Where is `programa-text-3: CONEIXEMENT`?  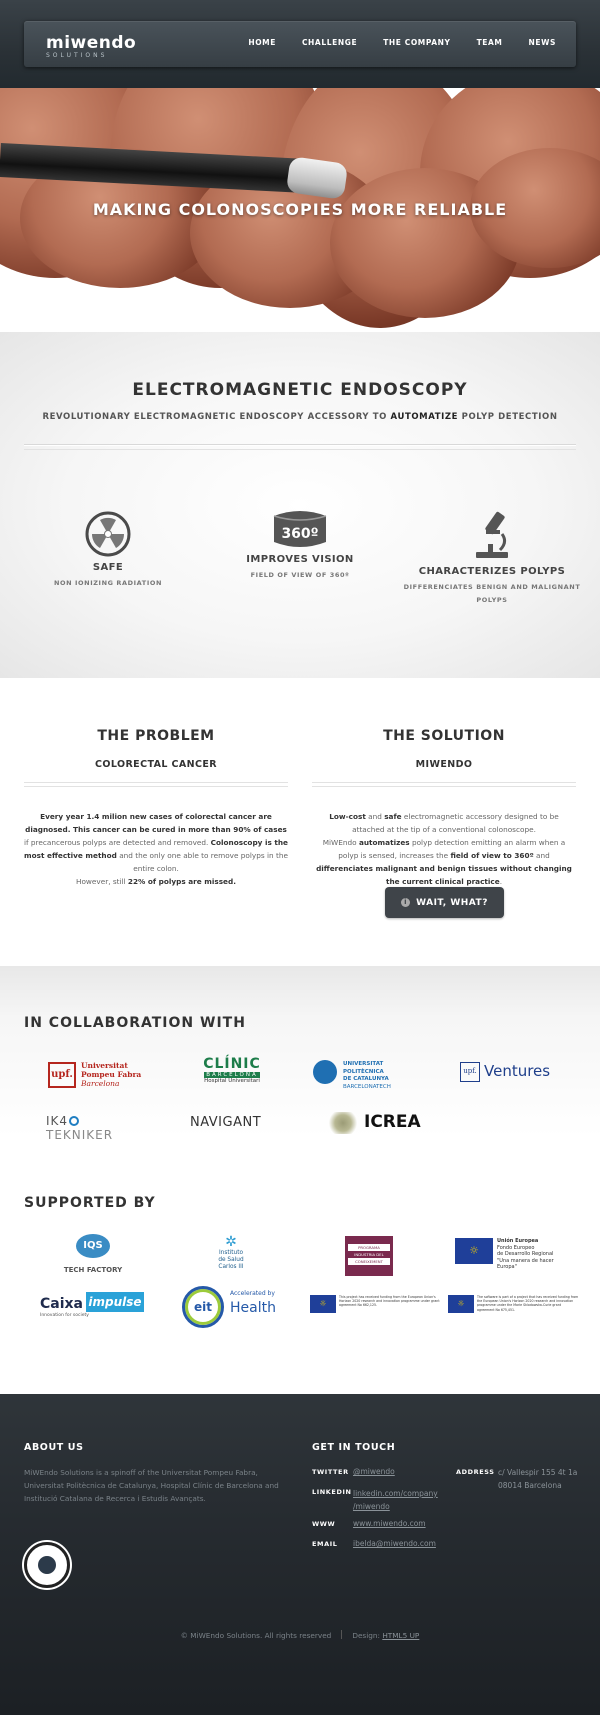 programa-text-3: CONEIXEMENT is located at coordinates (369, 1261).